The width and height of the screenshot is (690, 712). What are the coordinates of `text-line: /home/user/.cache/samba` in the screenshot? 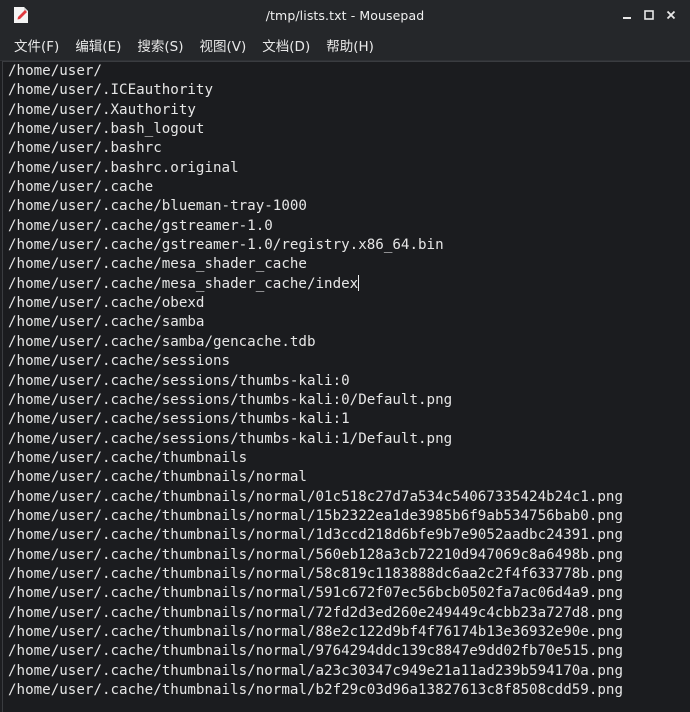 It's located at (349, 322).